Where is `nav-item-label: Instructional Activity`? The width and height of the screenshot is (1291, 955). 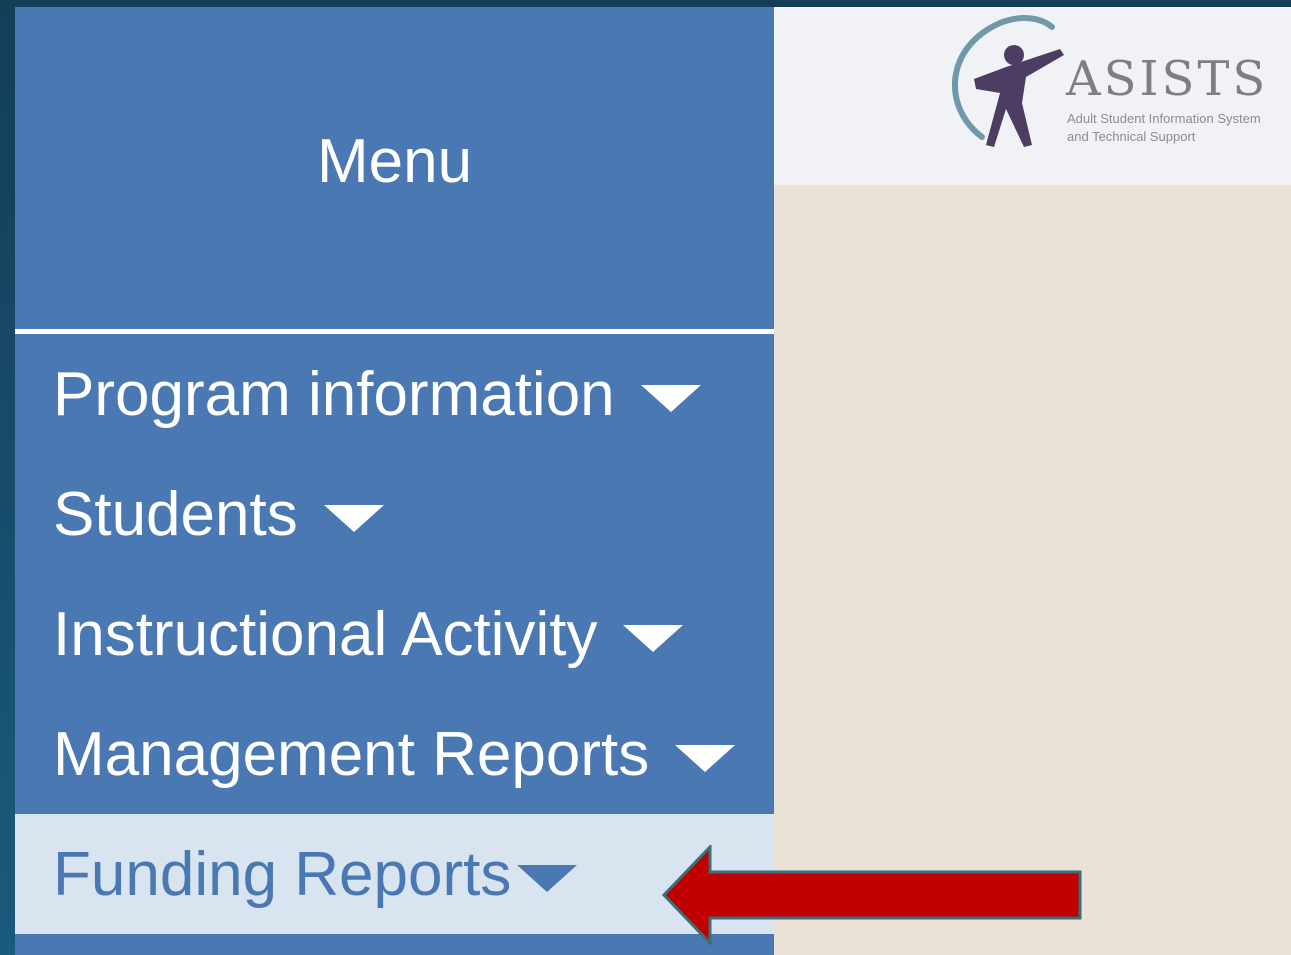
nav-item-label: Instructional Activity is located at coordinates (325, 634).